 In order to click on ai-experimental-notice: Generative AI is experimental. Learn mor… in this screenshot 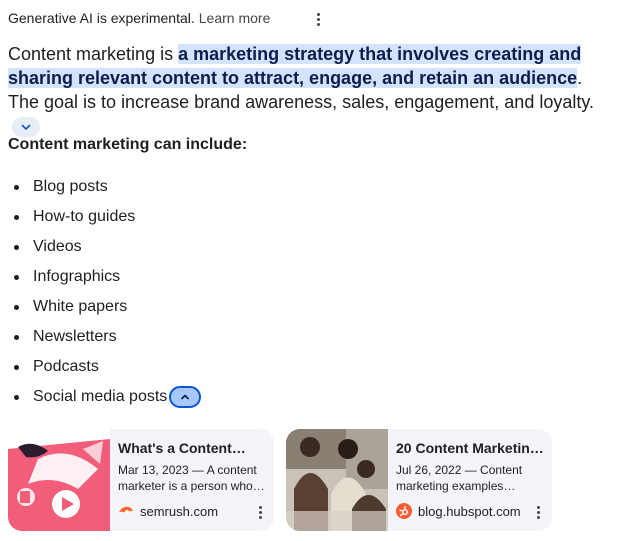, I will do `click(168, 18)`.